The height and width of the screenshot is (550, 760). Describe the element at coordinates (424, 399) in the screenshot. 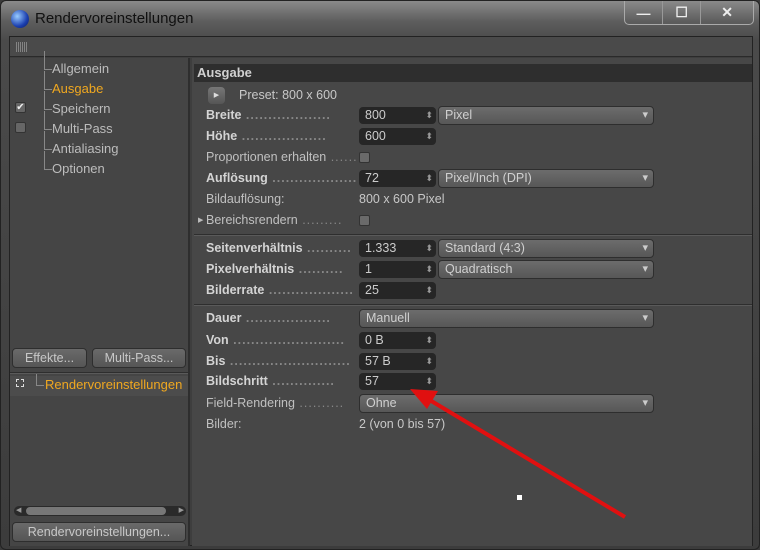

I see `arrow-head-icon` at that location.